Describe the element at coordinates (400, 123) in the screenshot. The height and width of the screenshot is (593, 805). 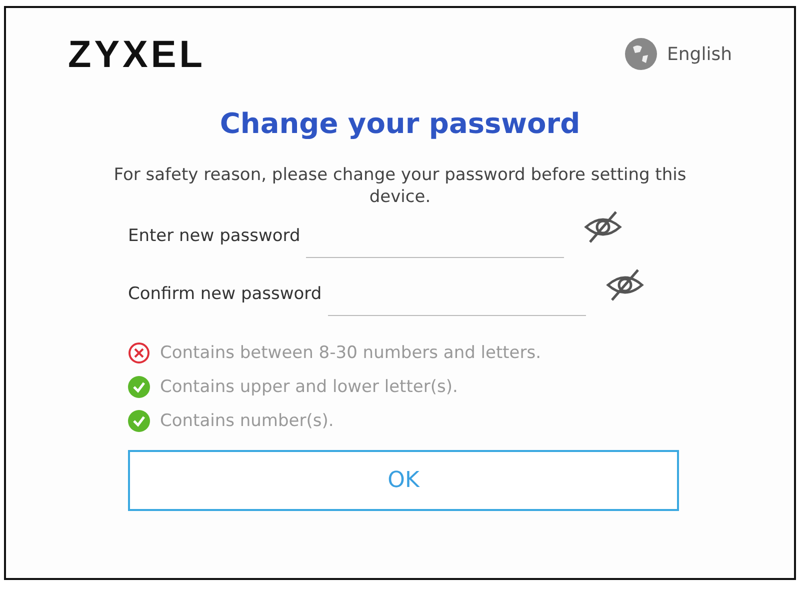
I see `page-title: Change your password` at that location.